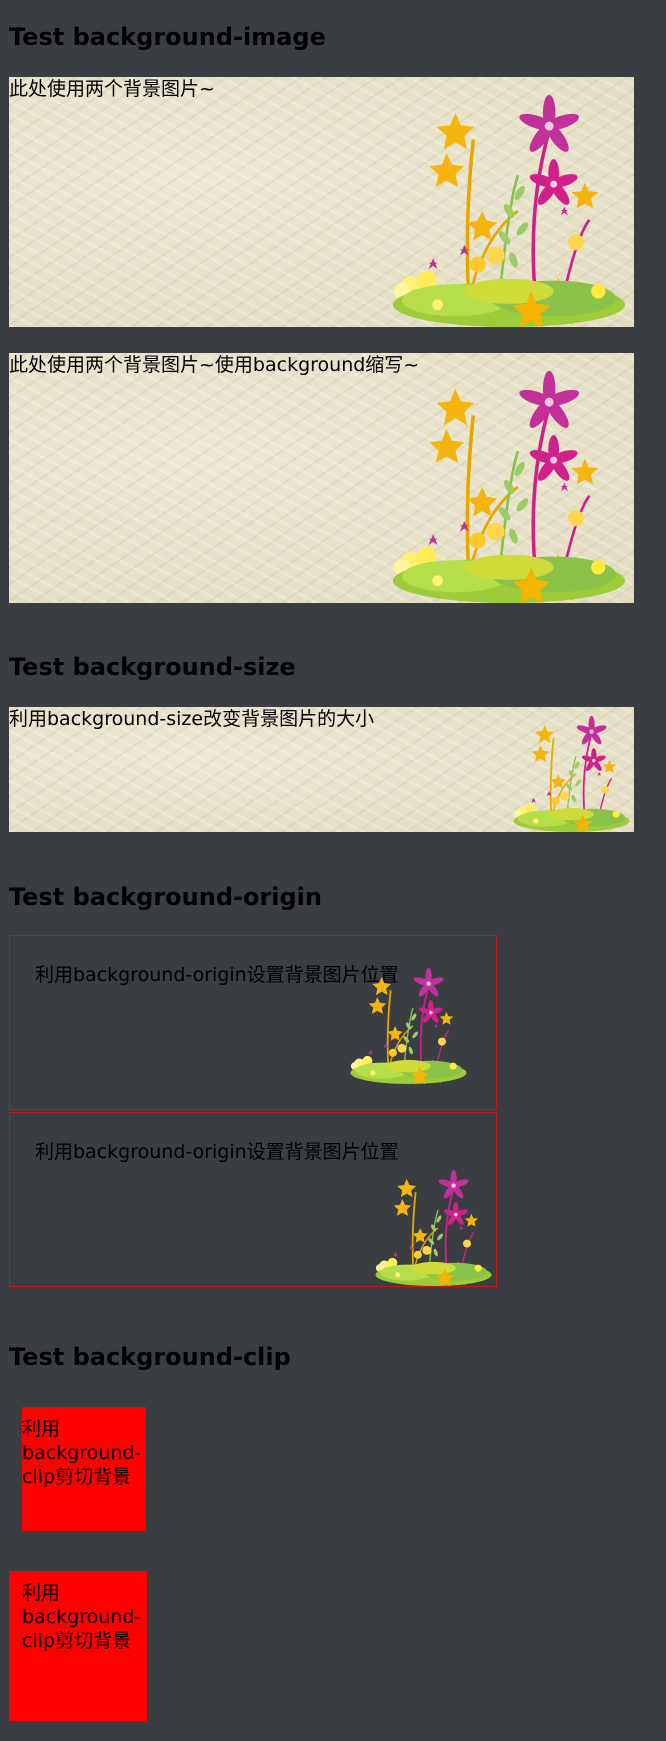 Image resolution: width=666 pixels, height=1741 pixels. I want to click on background-size-box: 利用background-size改变背景图片的大小, so click(321, 769).